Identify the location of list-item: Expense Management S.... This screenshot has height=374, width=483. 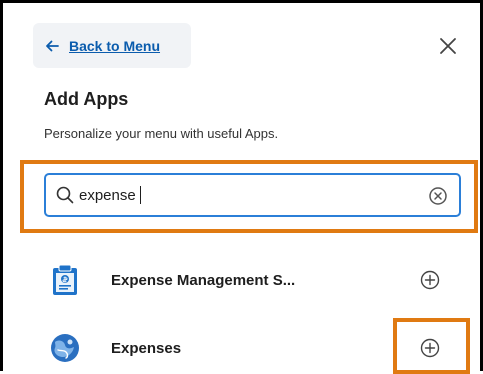
(254, 280).